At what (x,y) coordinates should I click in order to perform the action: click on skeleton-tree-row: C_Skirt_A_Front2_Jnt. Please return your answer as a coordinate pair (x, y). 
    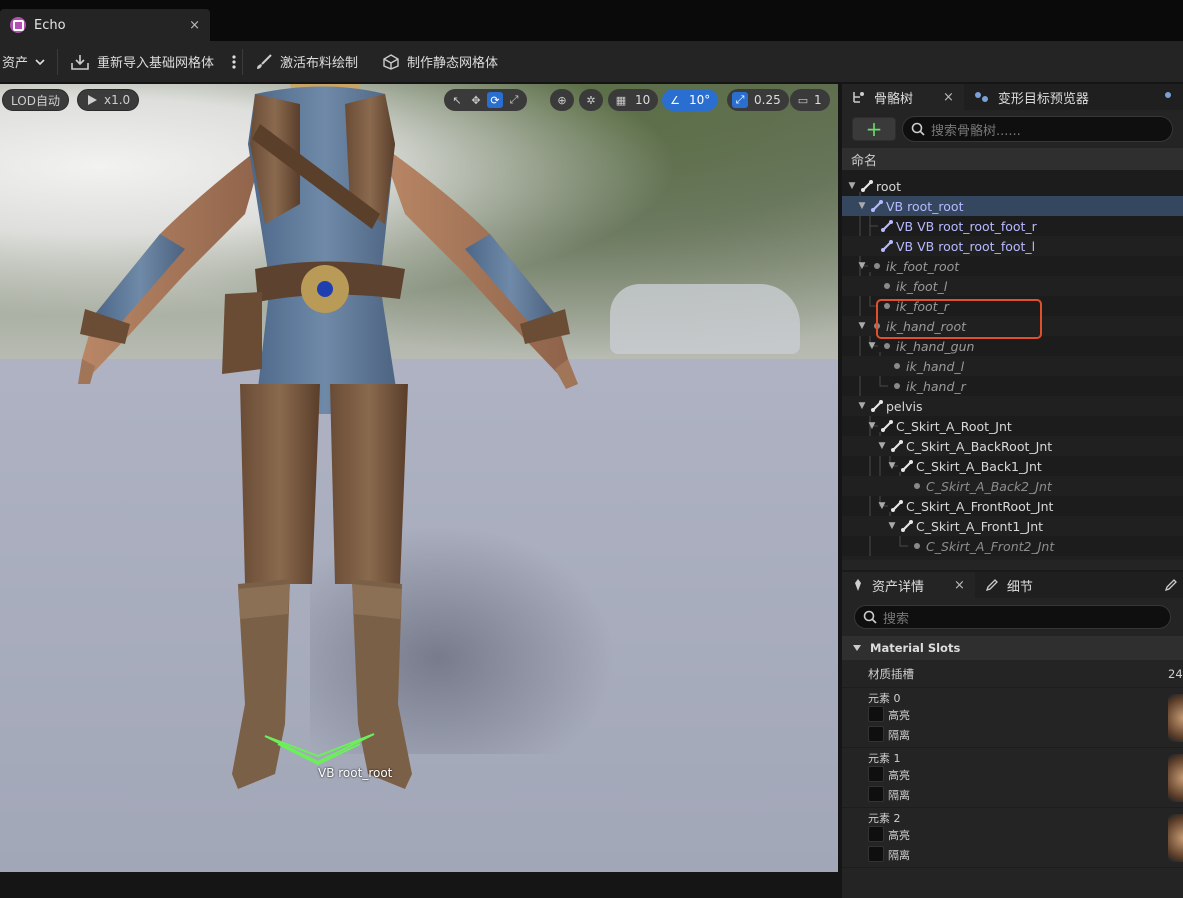
    Looking at the image, I should click on (1012, 546).